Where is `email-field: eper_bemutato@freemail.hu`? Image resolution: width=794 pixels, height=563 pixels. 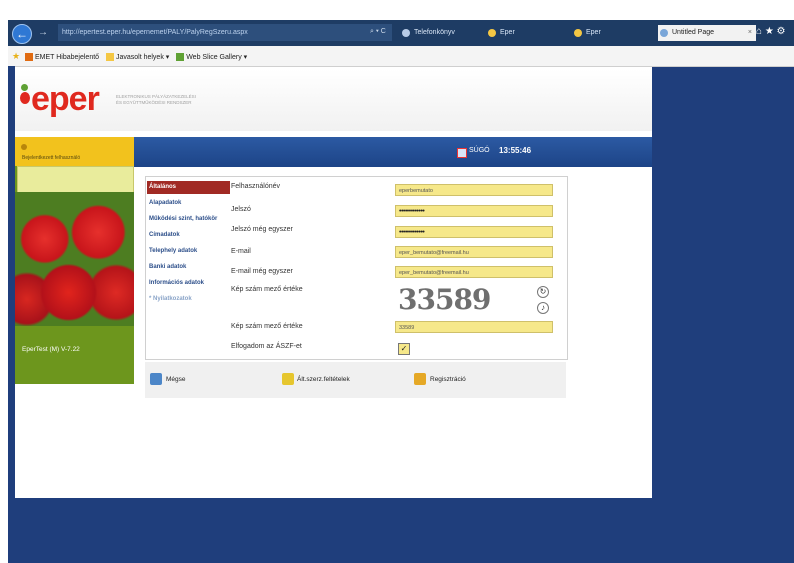 email-field: eper_bemutato@freemail.hu is located at coordinates (474, 252).